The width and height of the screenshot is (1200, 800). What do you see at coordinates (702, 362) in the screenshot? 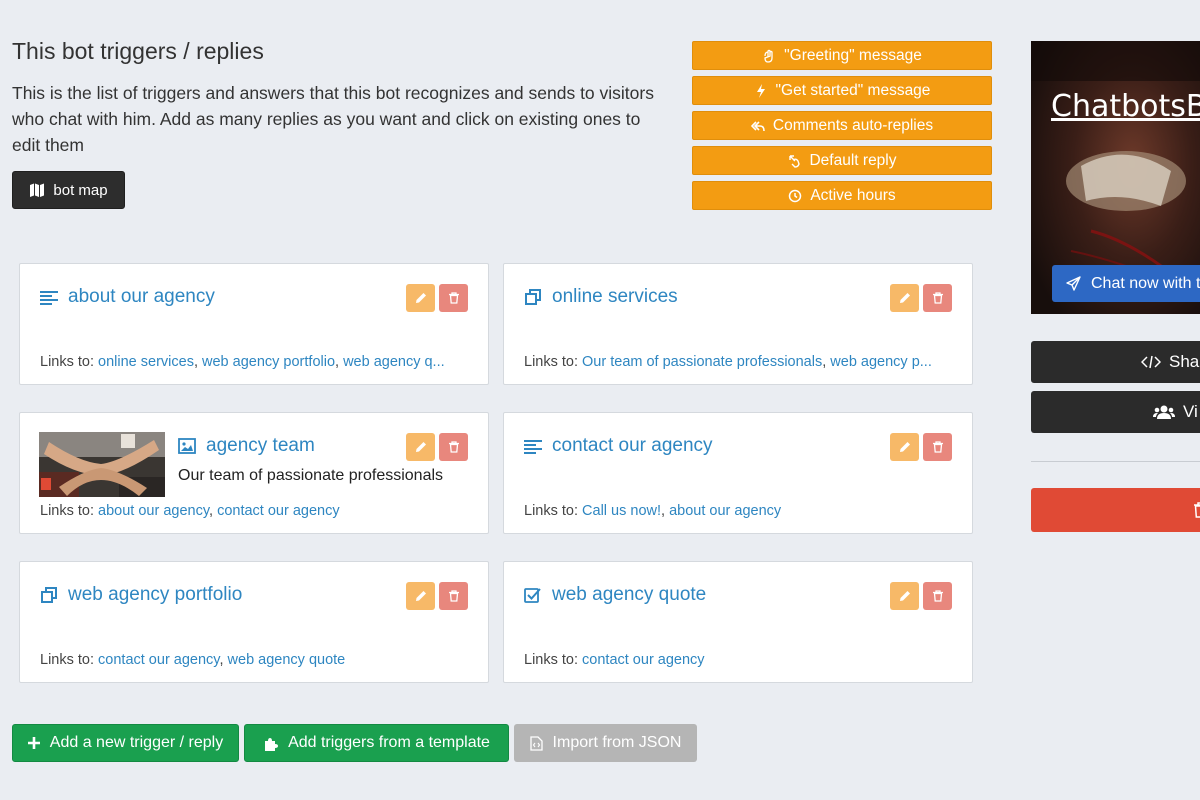
I see `trigger-link: Our team of passionate professionals` at bounding box center [702, 362].